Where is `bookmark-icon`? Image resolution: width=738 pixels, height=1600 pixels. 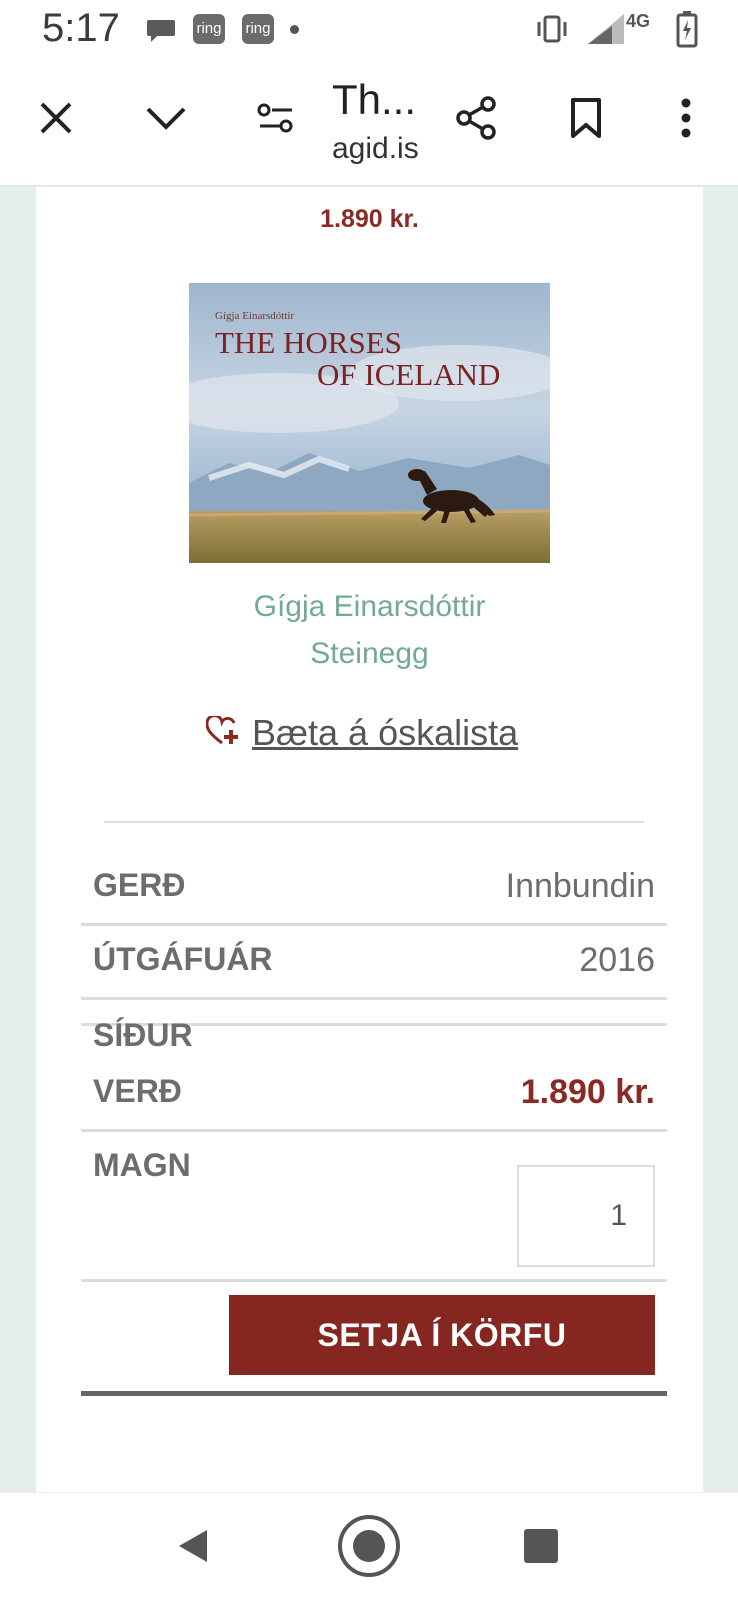 bookmark-icon is located at coordinates (586, 118).